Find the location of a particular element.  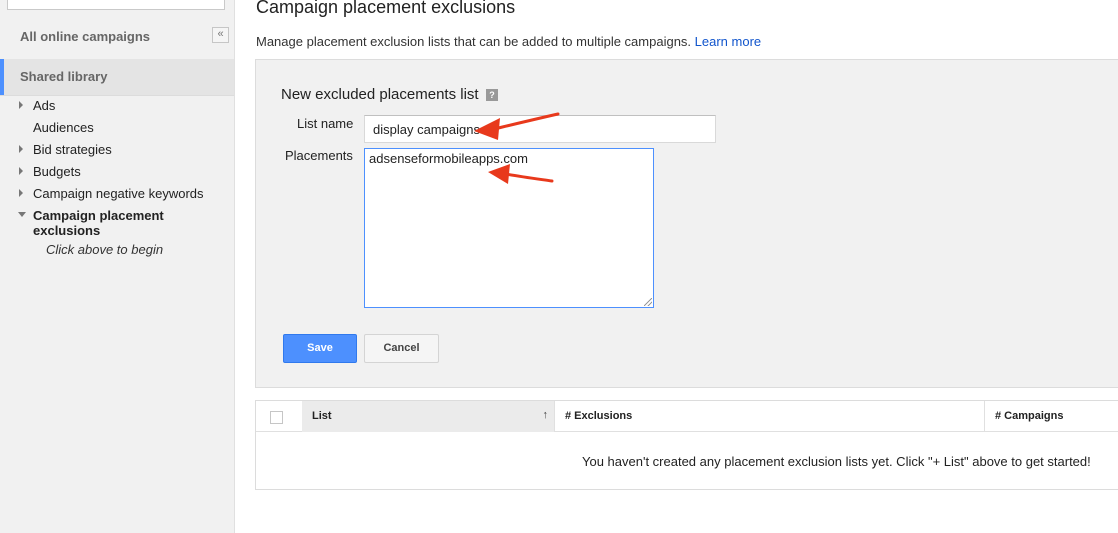

learn-more-link: Learn more is located at coordinates (728, 41).